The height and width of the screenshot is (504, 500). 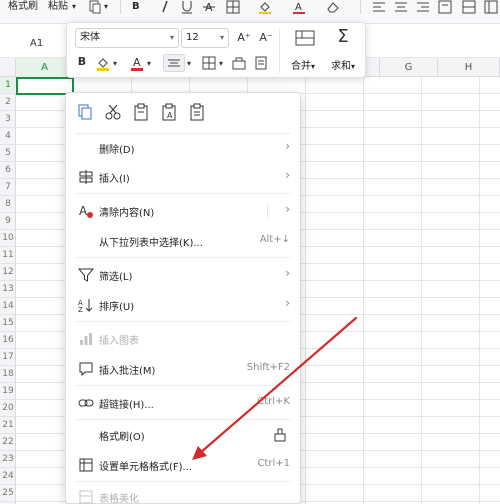 I want to click on font-name-value: 宋体, so click(x=90, y=37).